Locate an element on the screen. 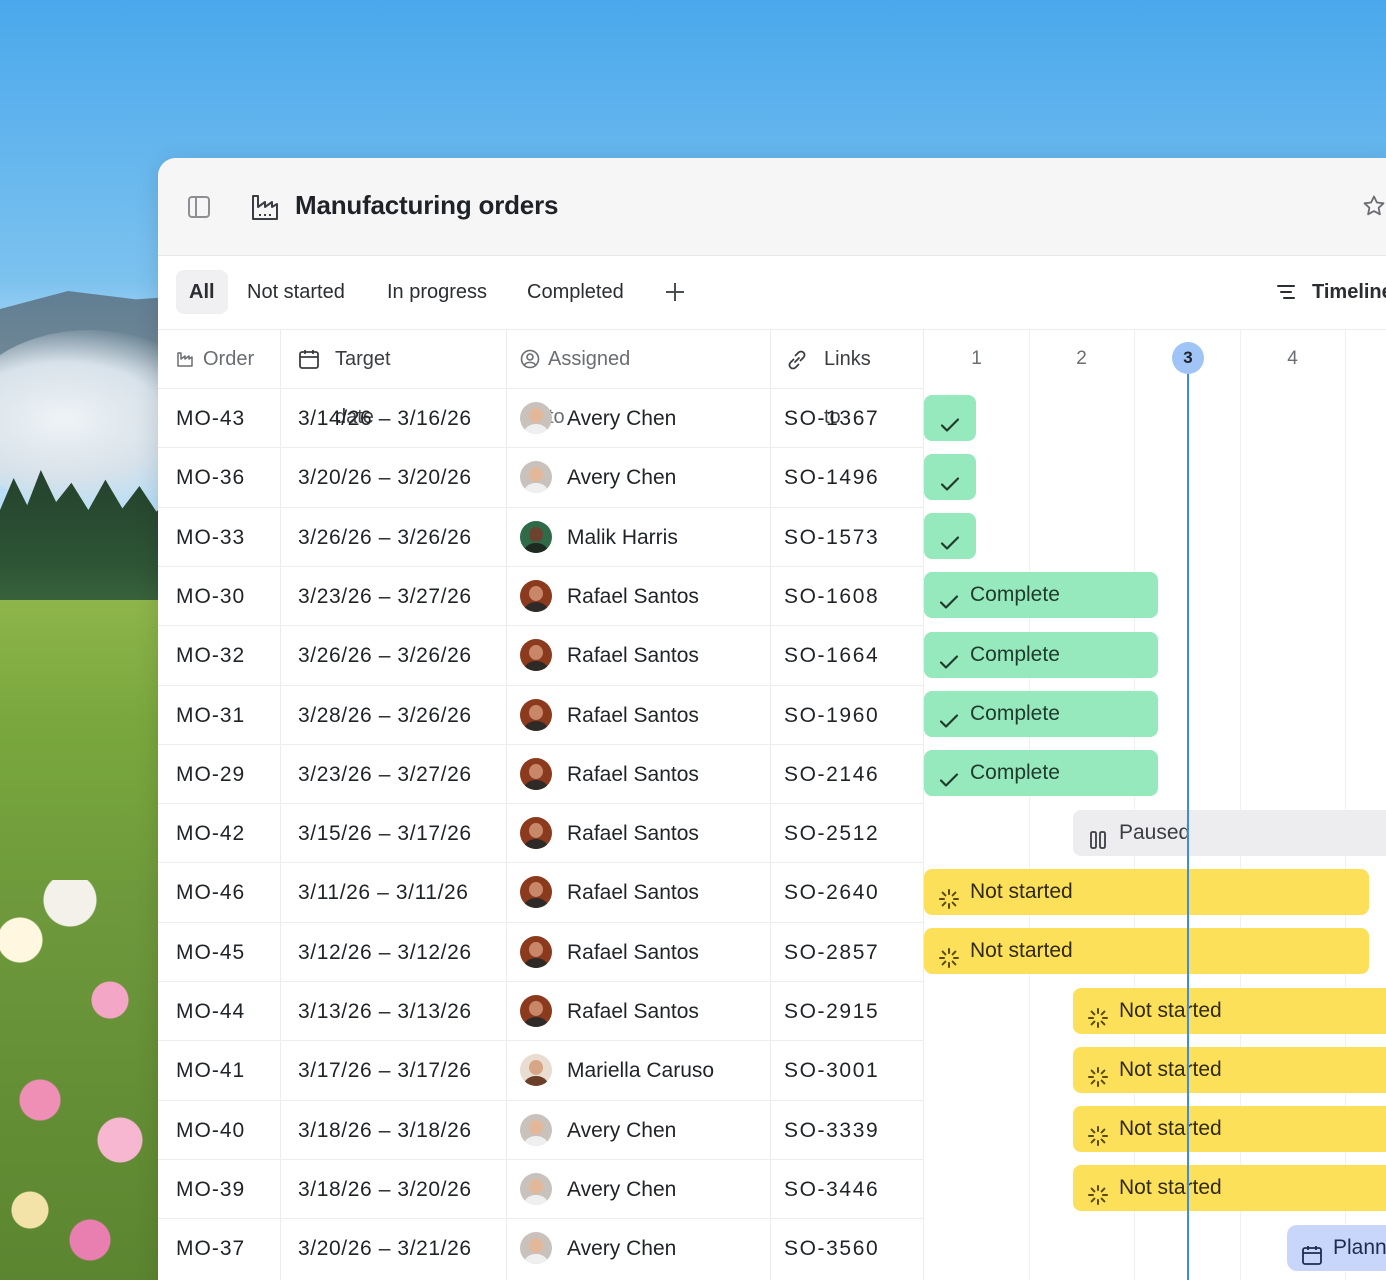 The image size is (1386, 1280). timeline-bar: Paused is located at coordinates (1229, 832).